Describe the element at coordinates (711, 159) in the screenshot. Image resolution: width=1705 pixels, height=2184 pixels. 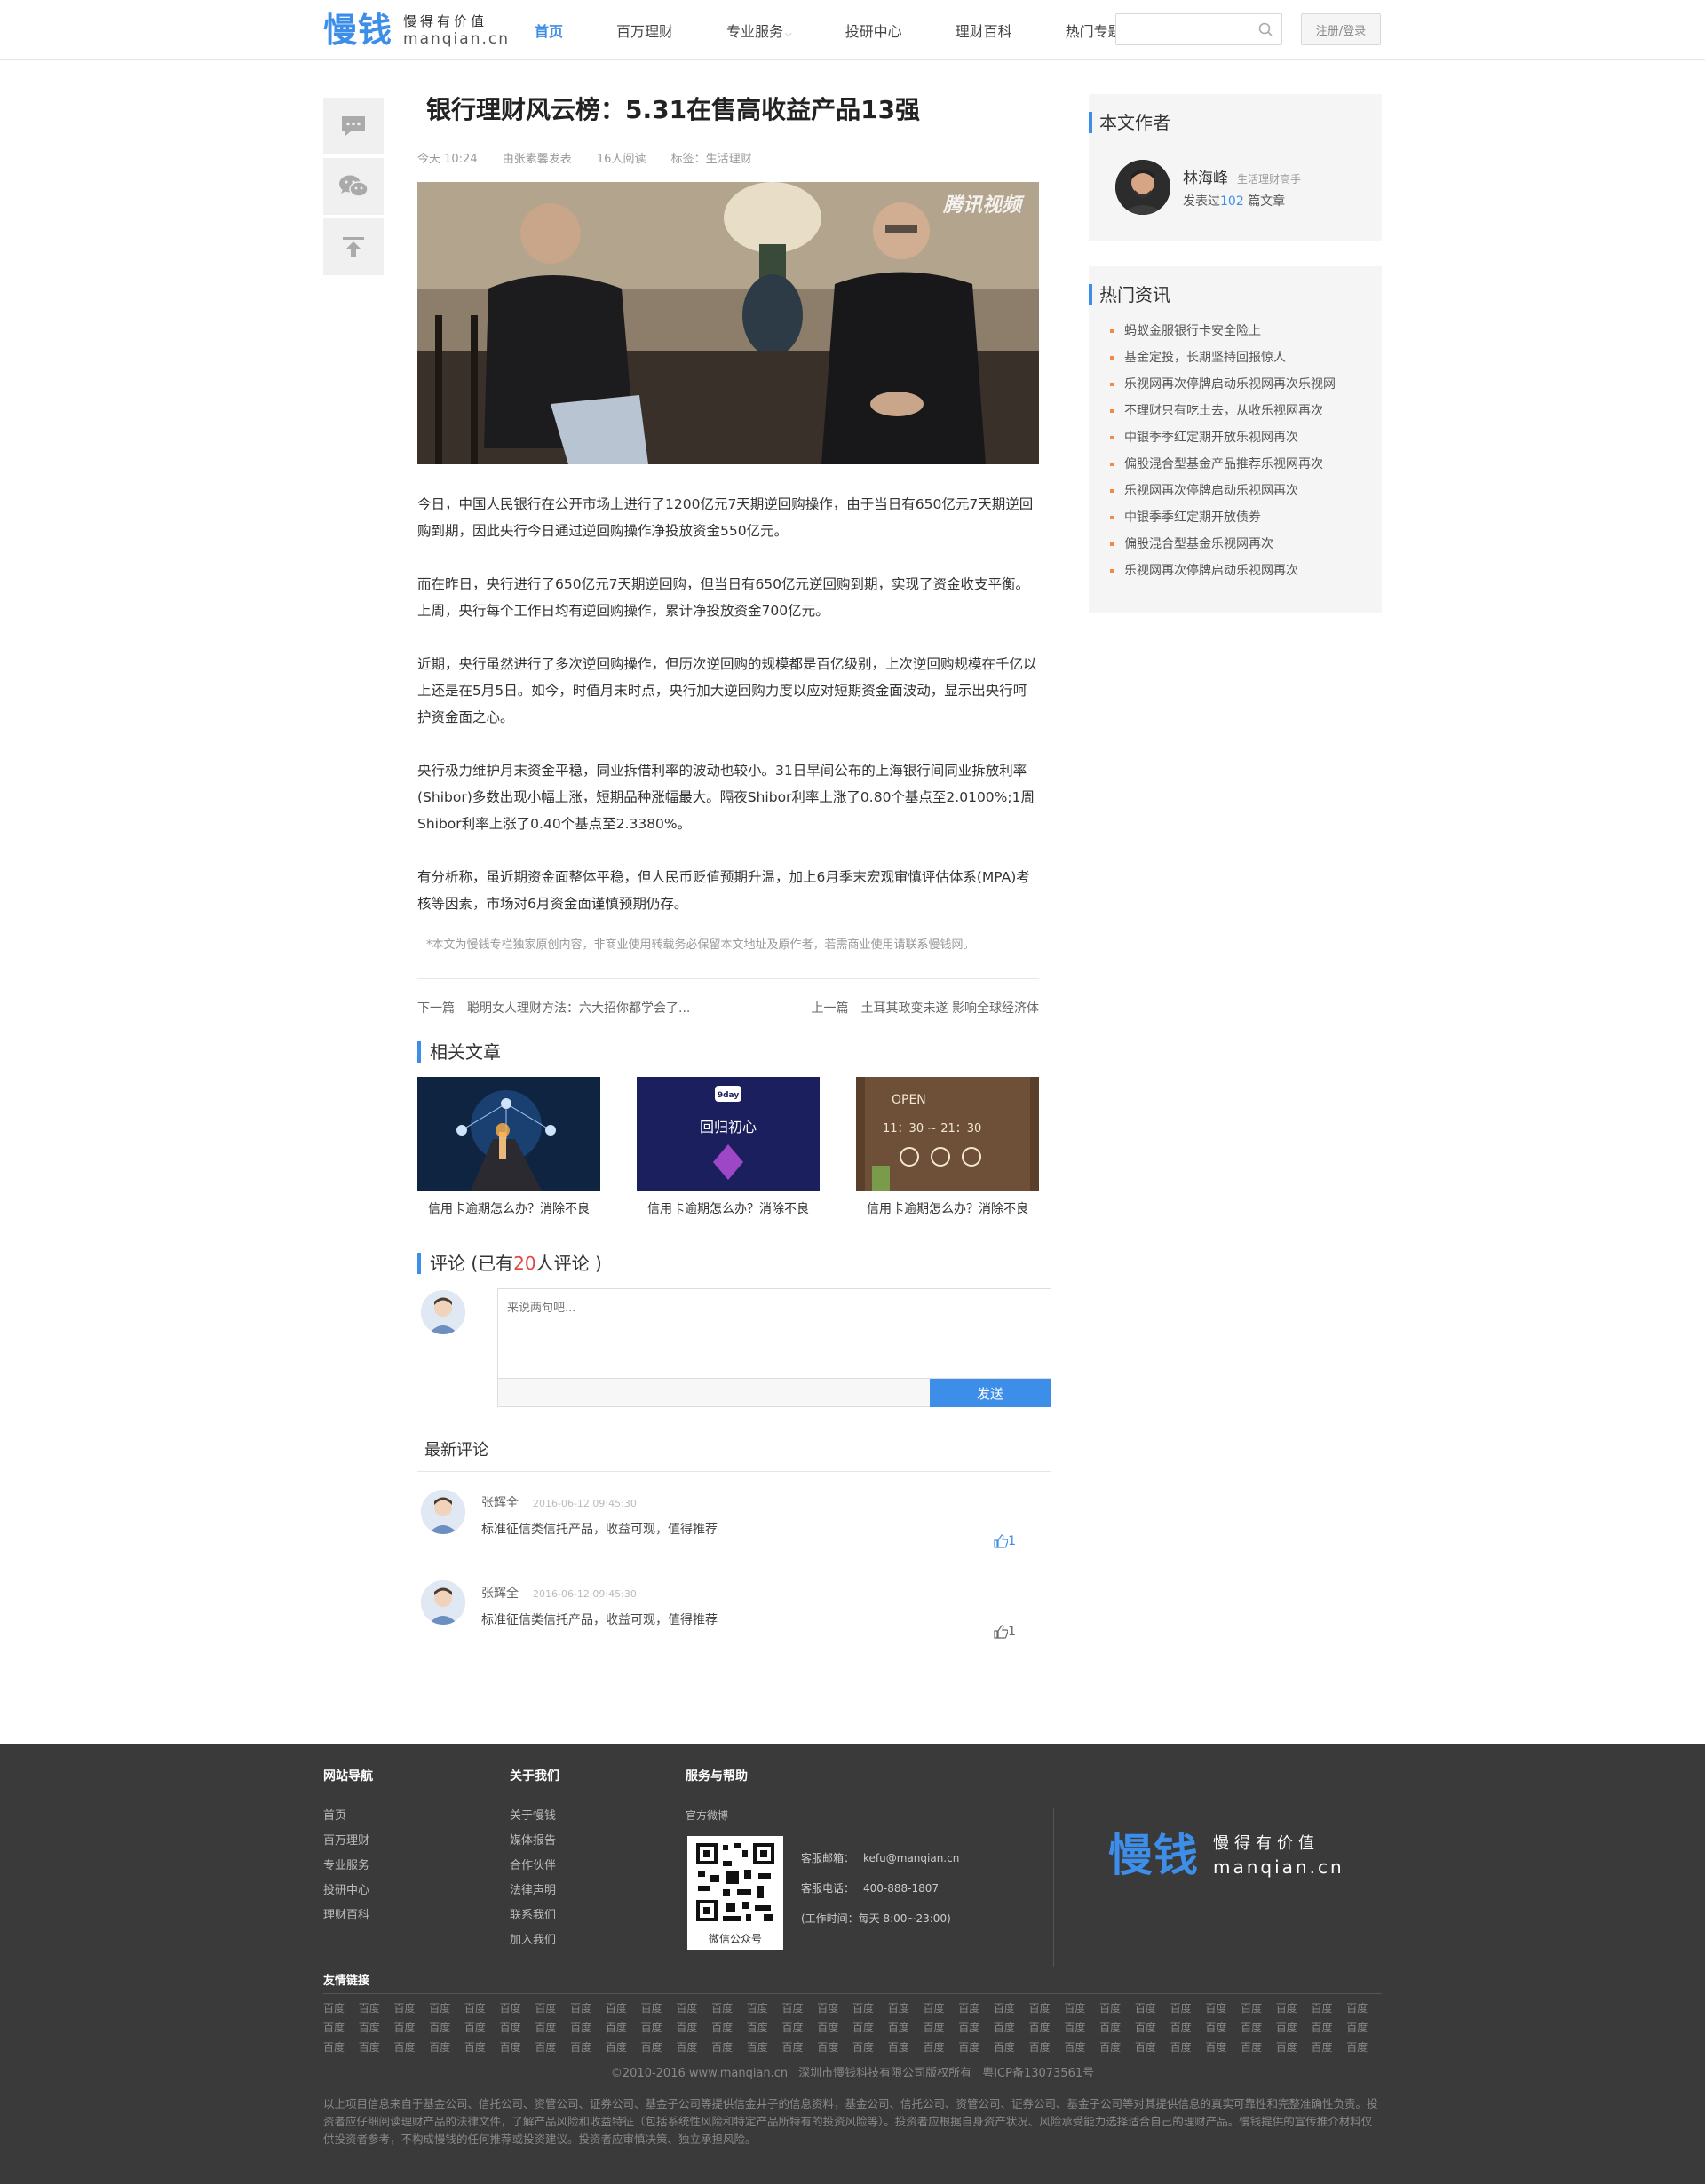
I see `meta-tags: 标签：生活理财` at that location.